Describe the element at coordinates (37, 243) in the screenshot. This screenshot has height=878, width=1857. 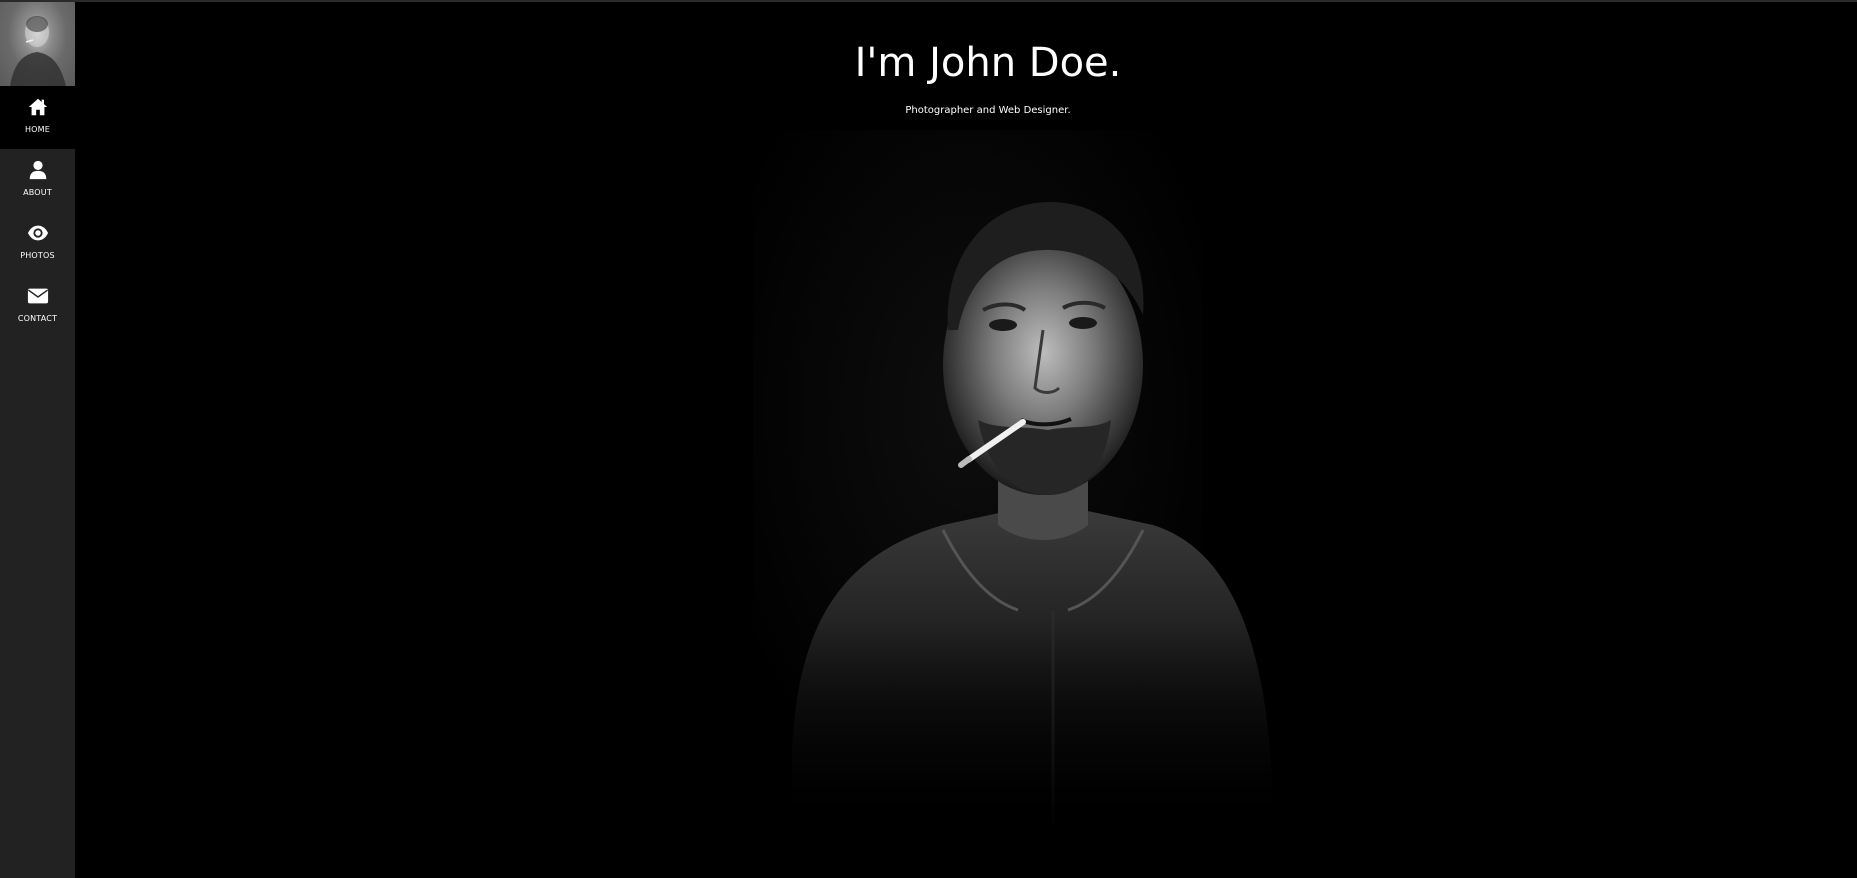
I see `sidebar-item-photos: PHOTOS` at that location.